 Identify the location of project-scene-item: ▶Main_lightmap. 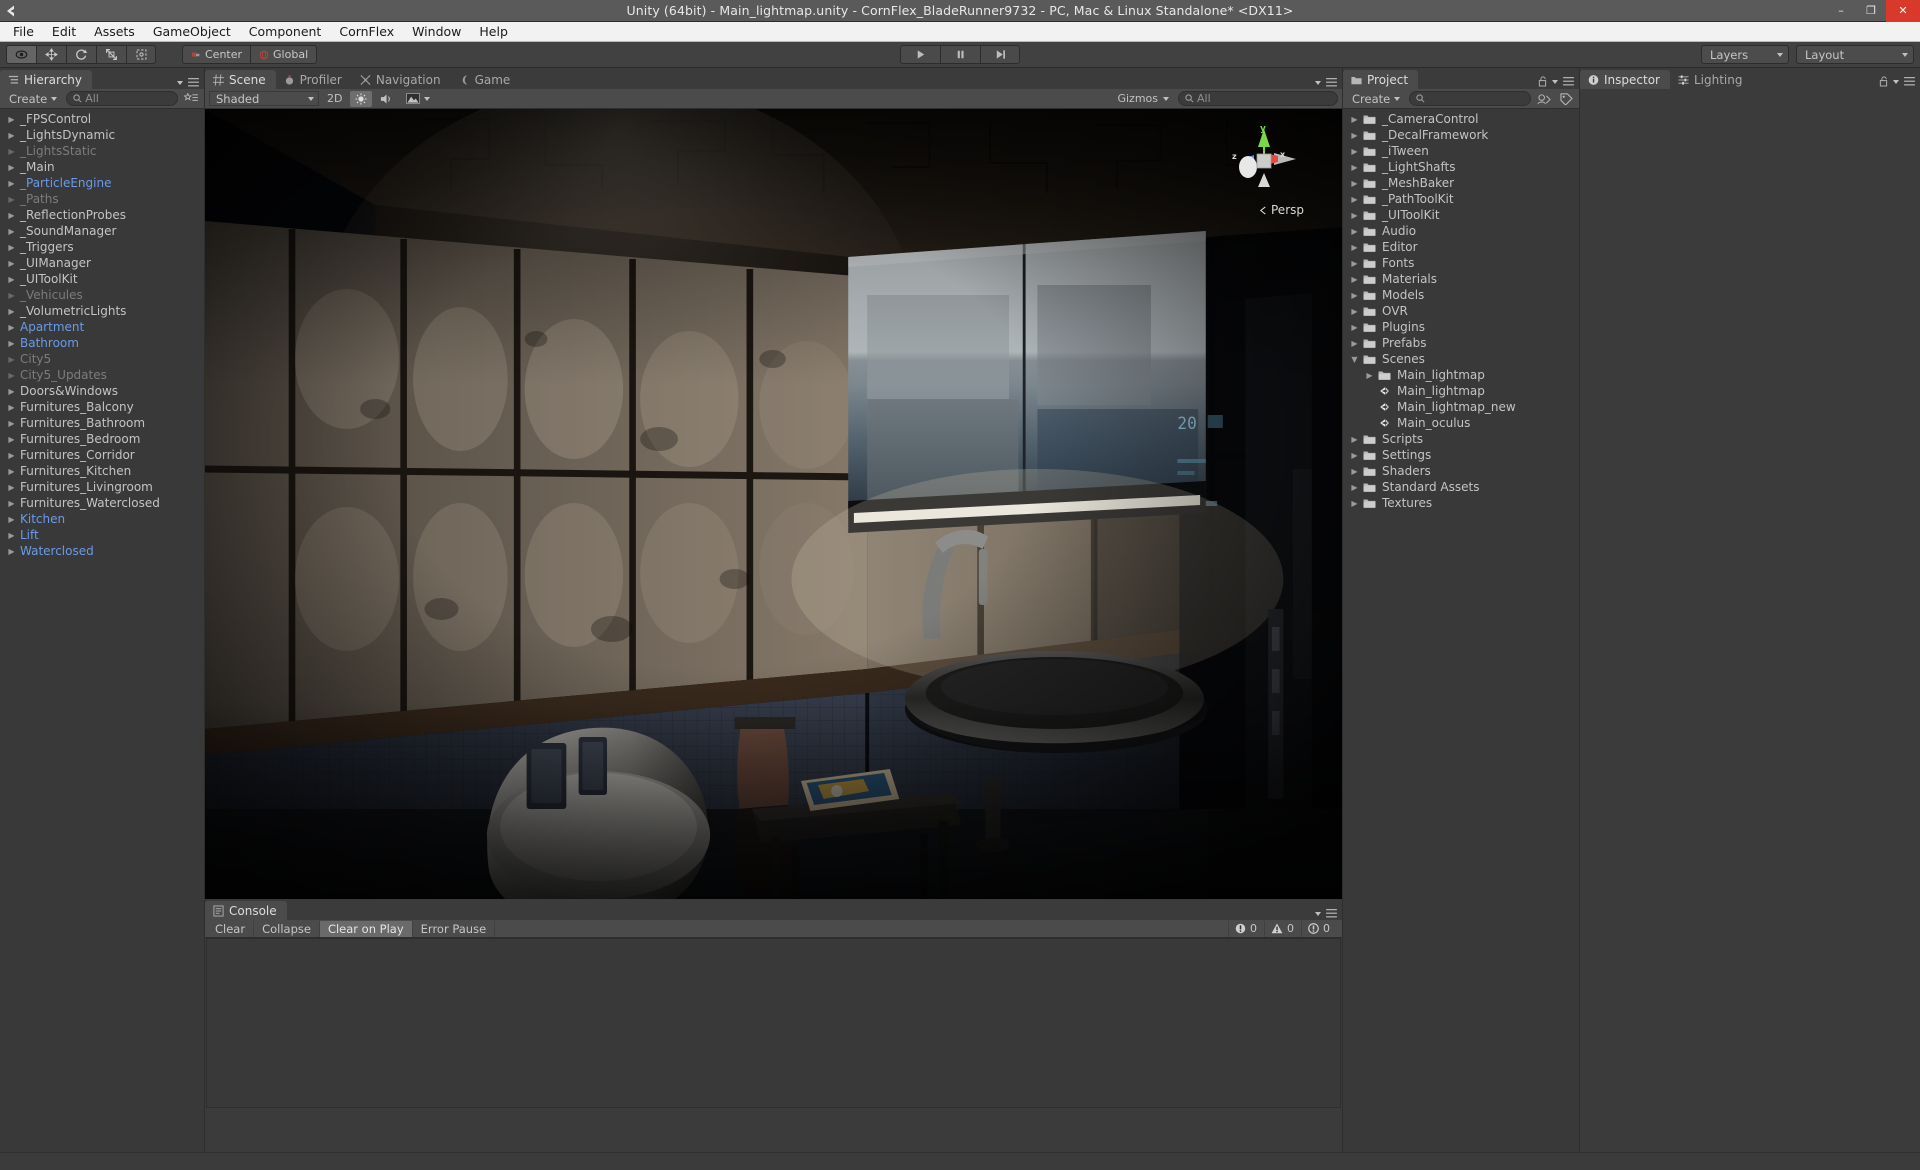
(1461, 391).